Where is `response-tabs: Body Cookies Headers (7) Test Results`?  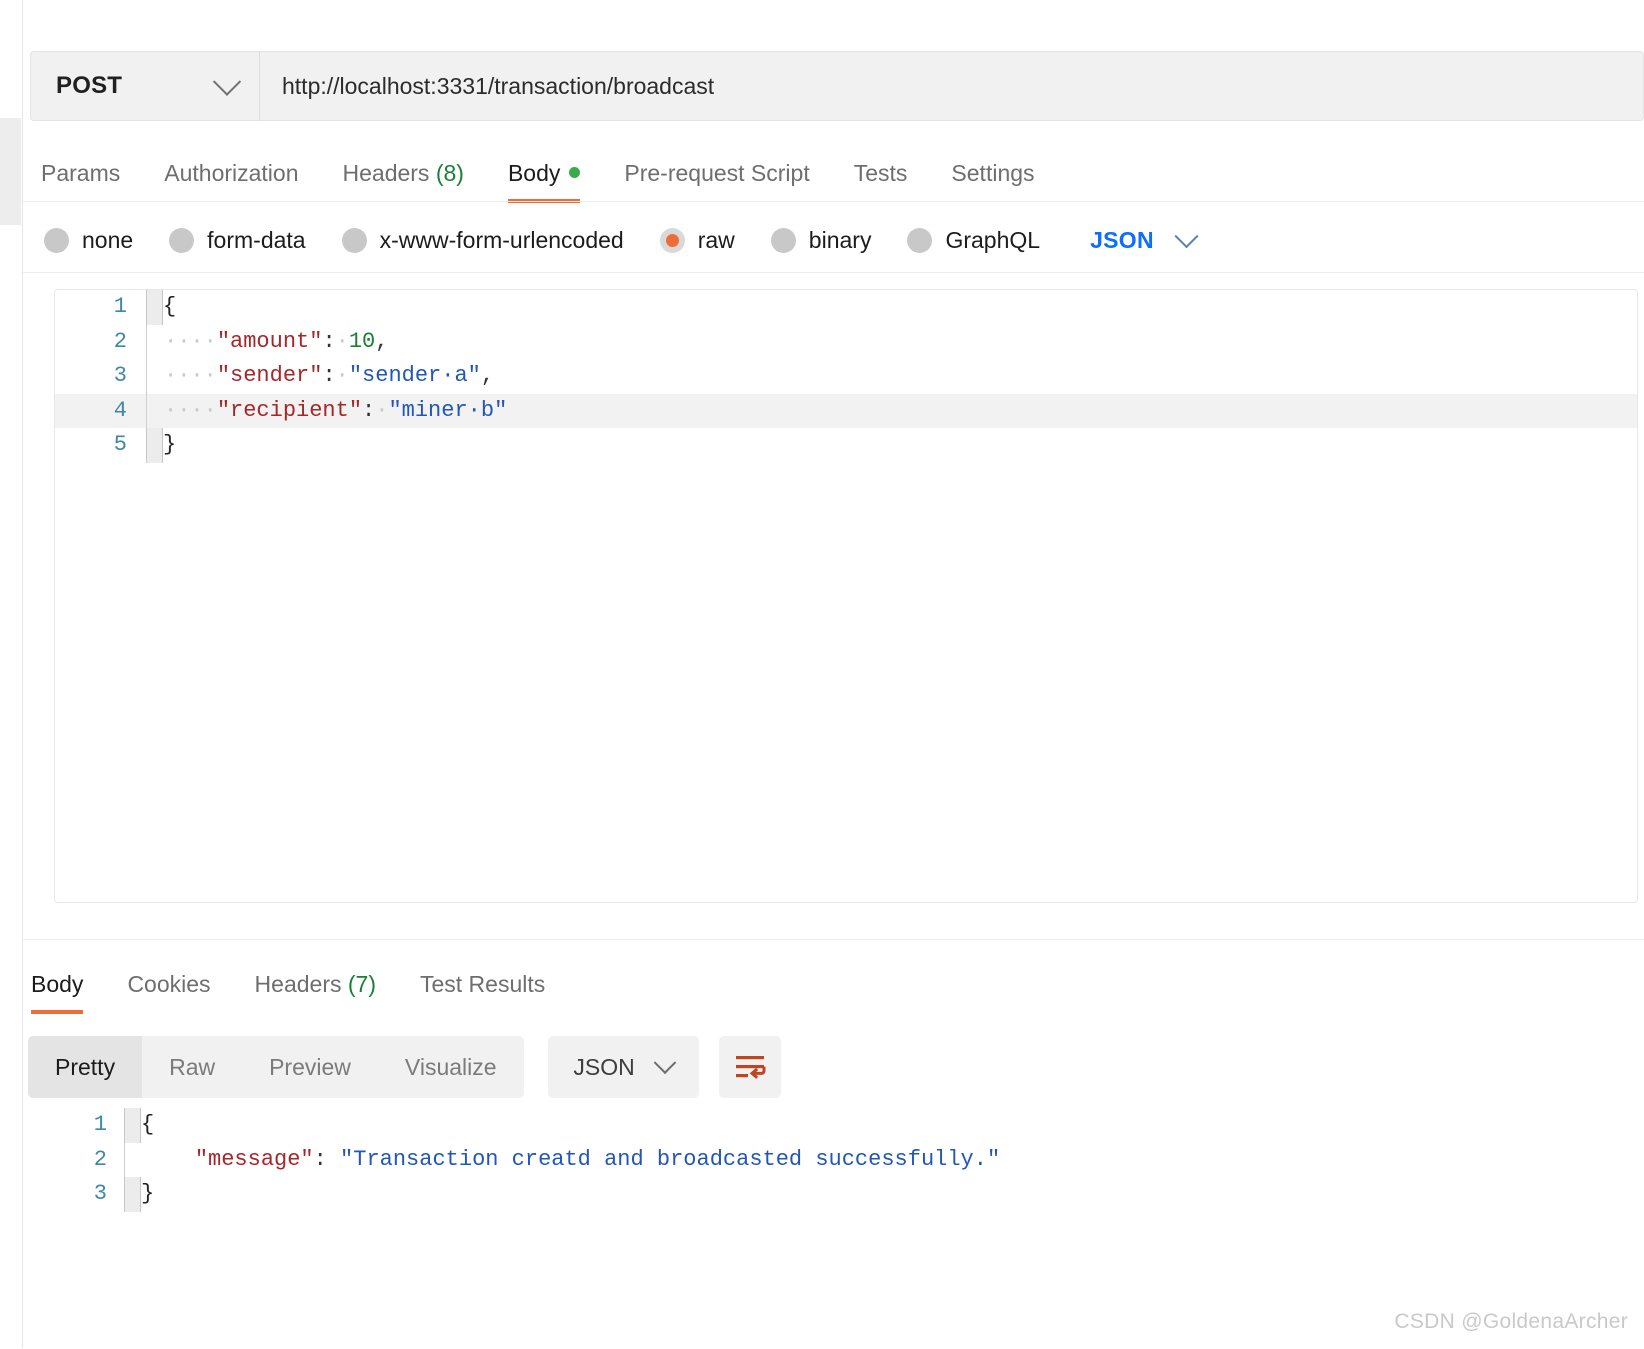
response-tabs: Body Cookies Headers (7) Test Results is located at coordinates (310, 985).